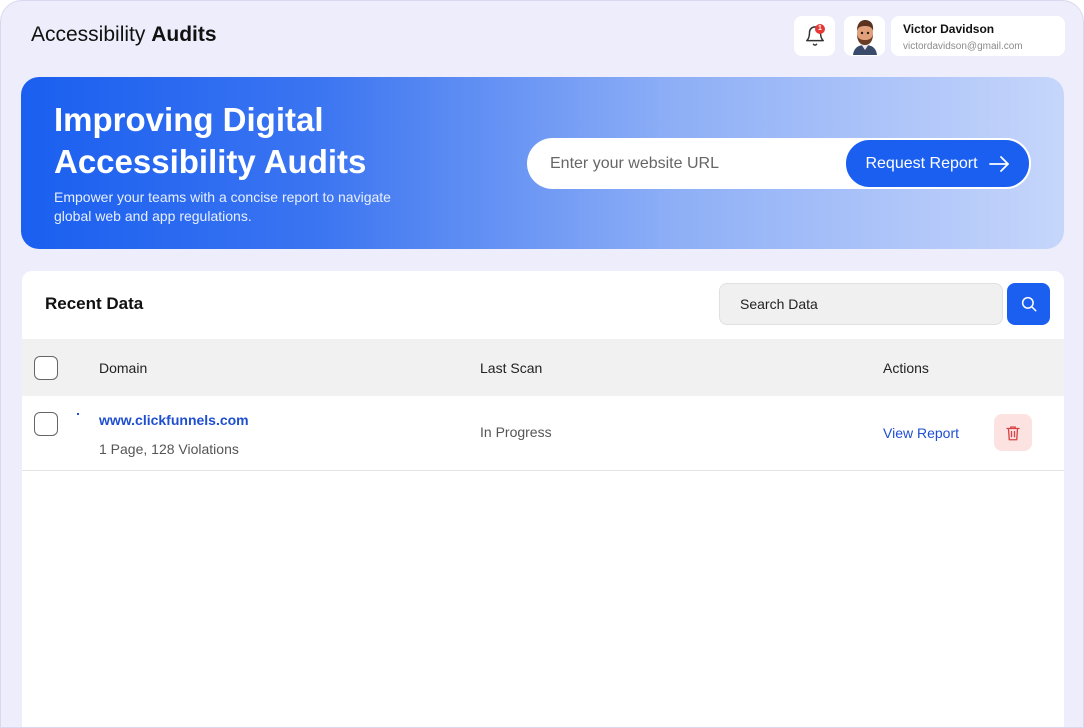  I want to click on search-button, so click(1028, 304).